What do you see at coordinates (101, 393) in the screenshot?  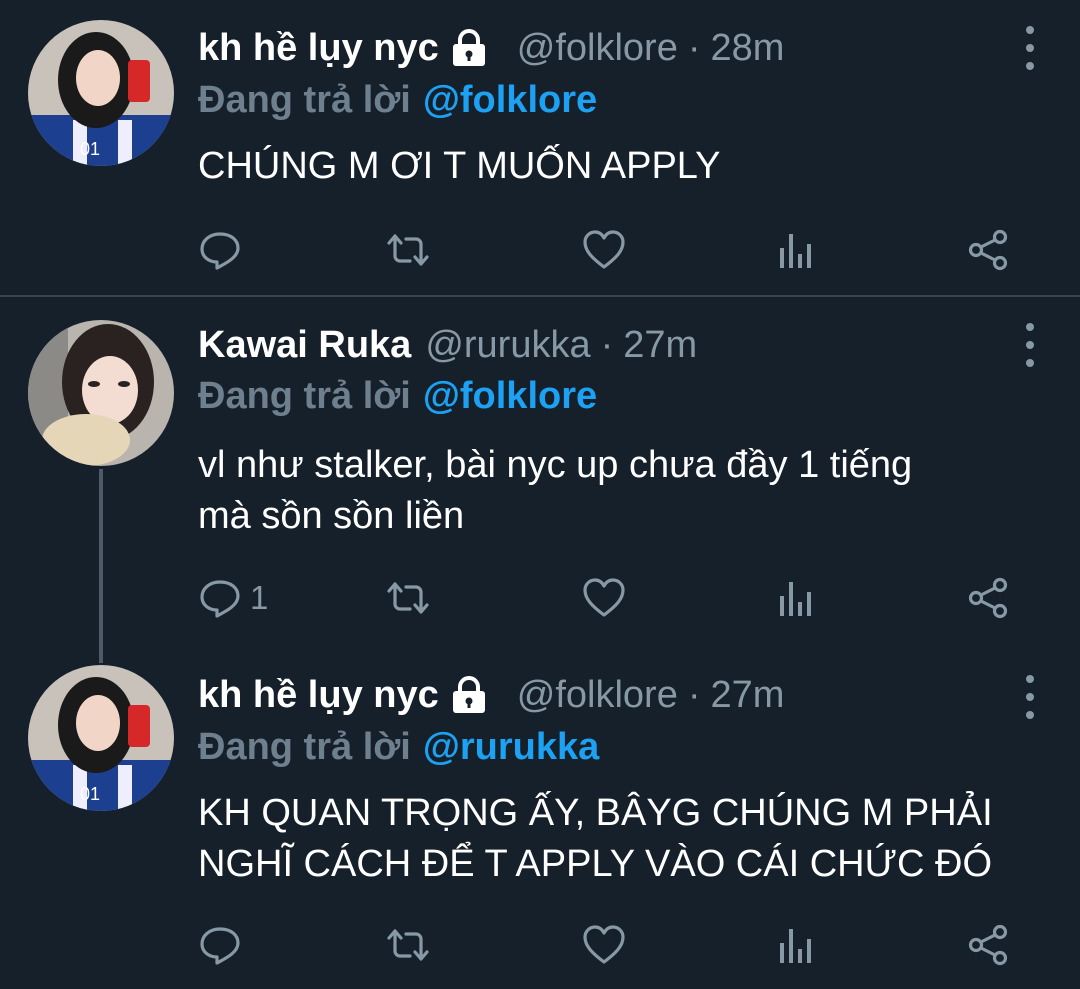 I see `avatar` at bounding box center [101, 393].